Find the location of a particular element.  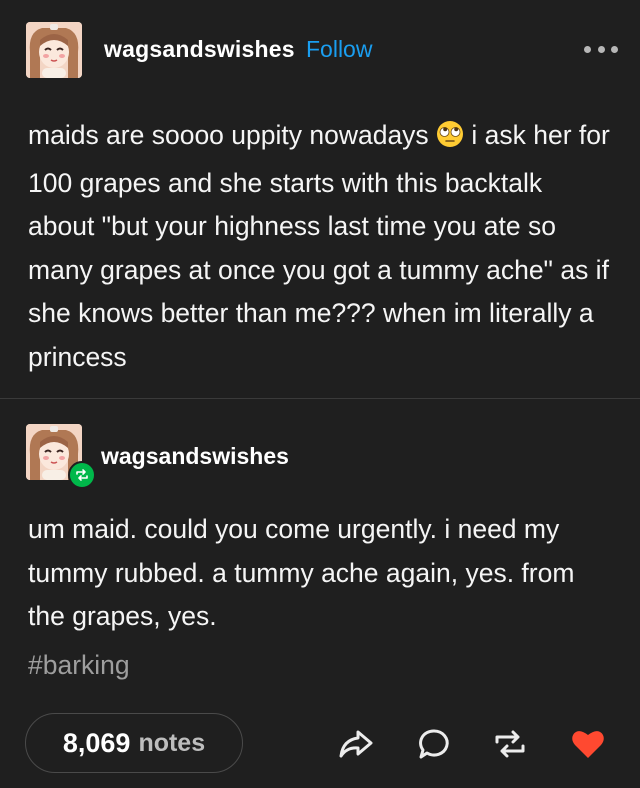

notes-label: notes is located at coordinates (172, 742).